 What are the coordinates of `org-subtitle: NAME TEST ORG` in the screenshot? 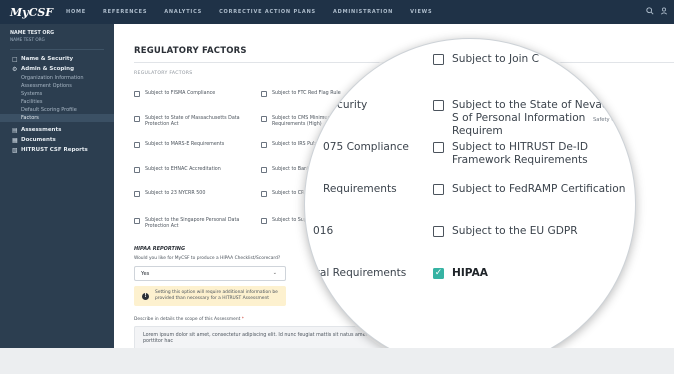 It's located at (27, 39).